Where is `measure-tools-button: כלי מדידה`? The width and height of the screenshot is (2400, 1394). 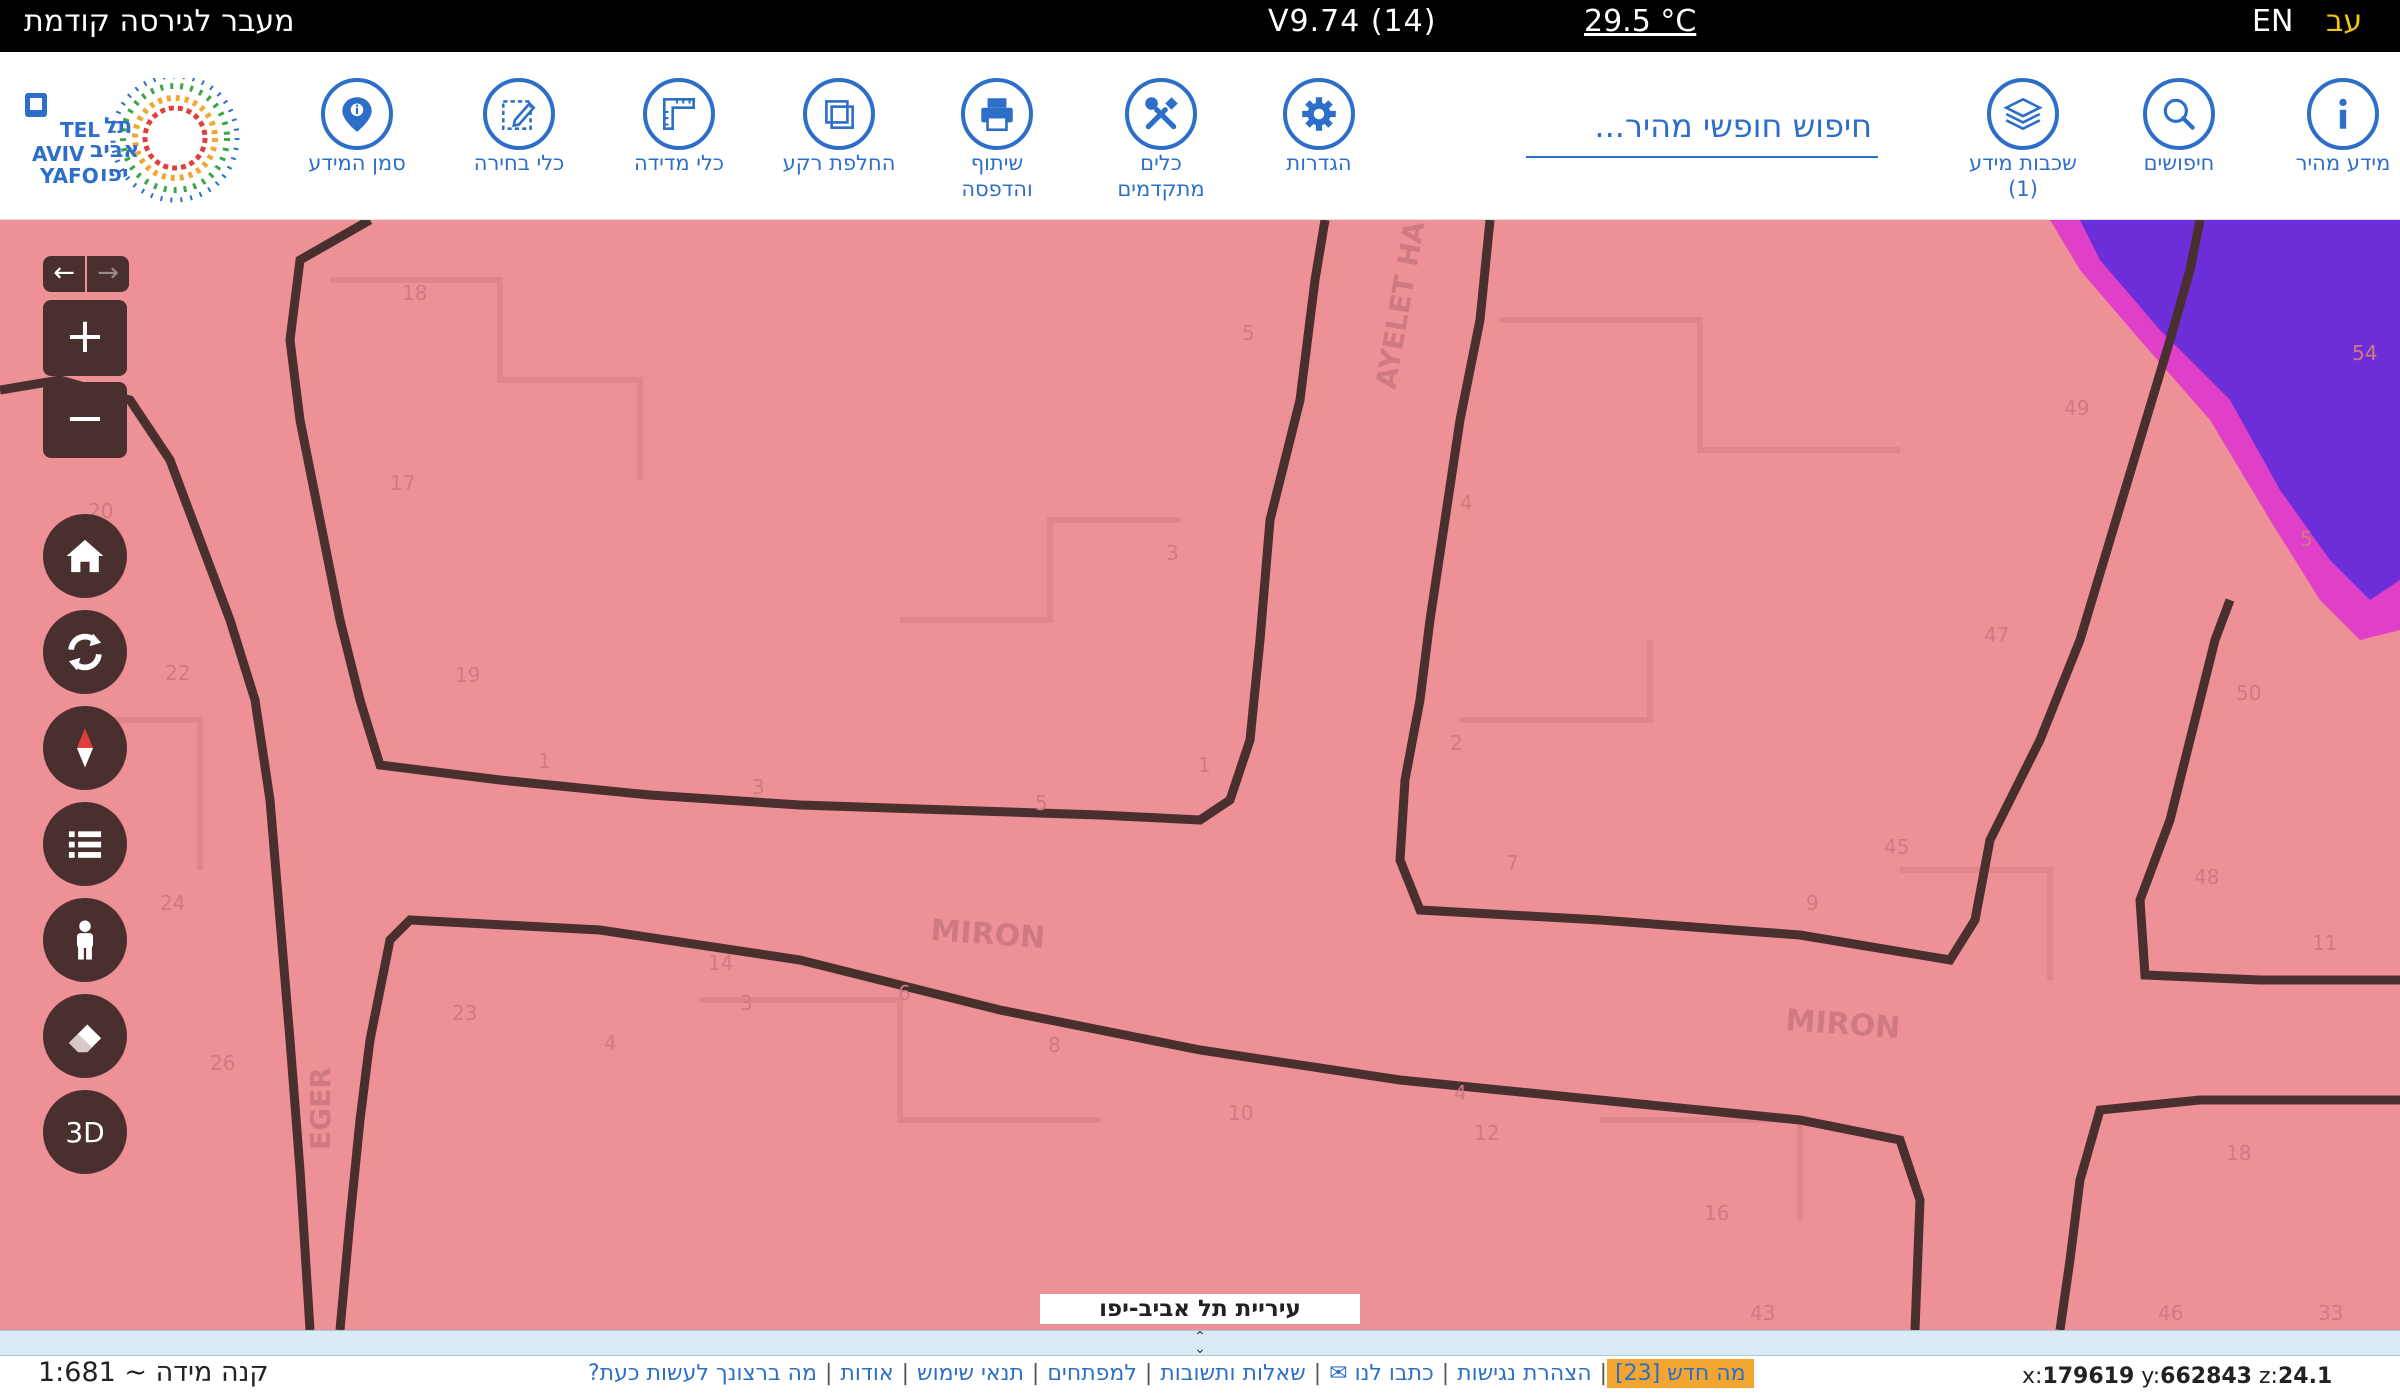 measure-tools-button: כלי מדידה is located at coordinates (679, 127).